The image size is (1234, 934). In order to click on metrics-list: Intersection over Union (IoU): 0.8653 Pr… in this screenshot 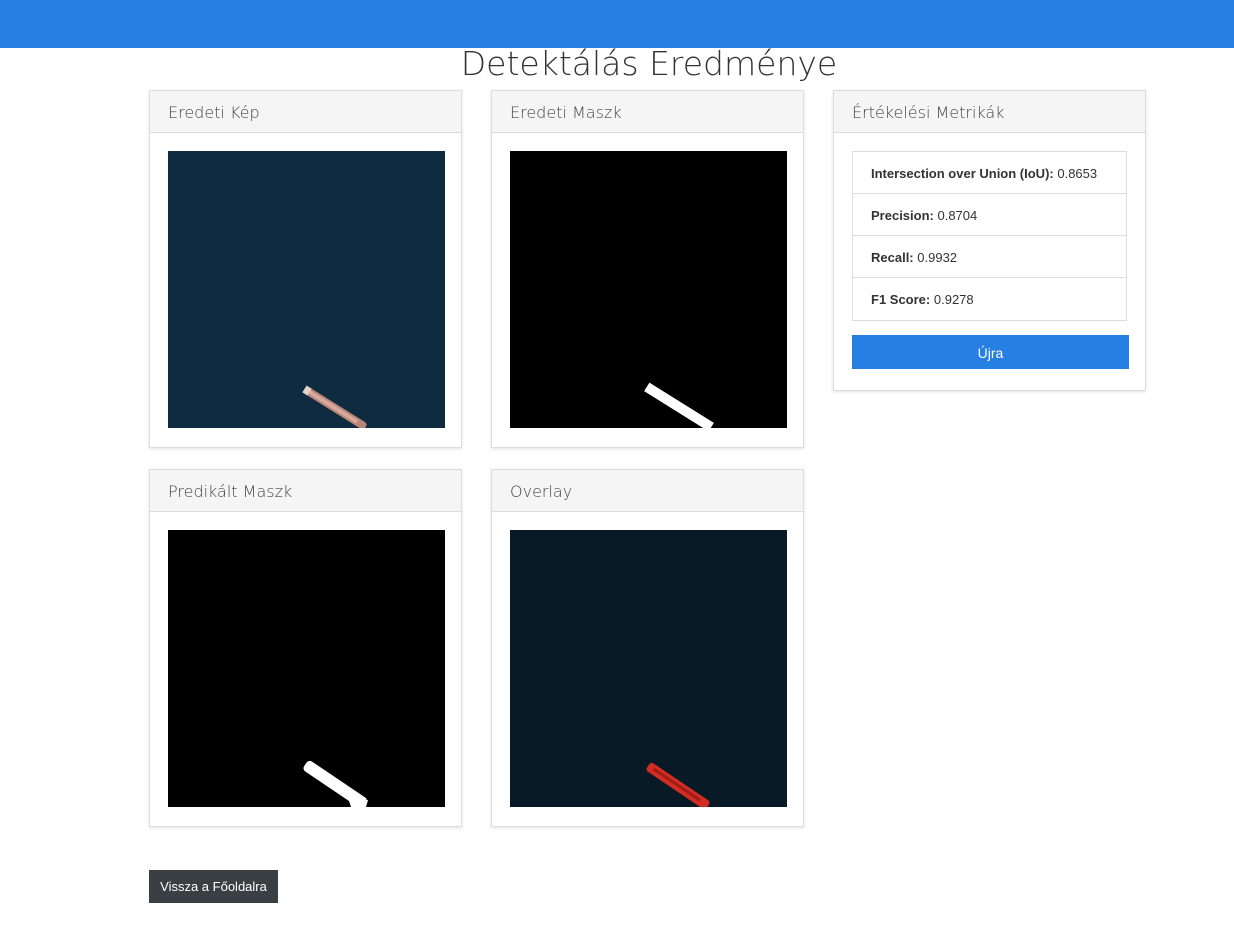, I will do `click(989, 236)`.